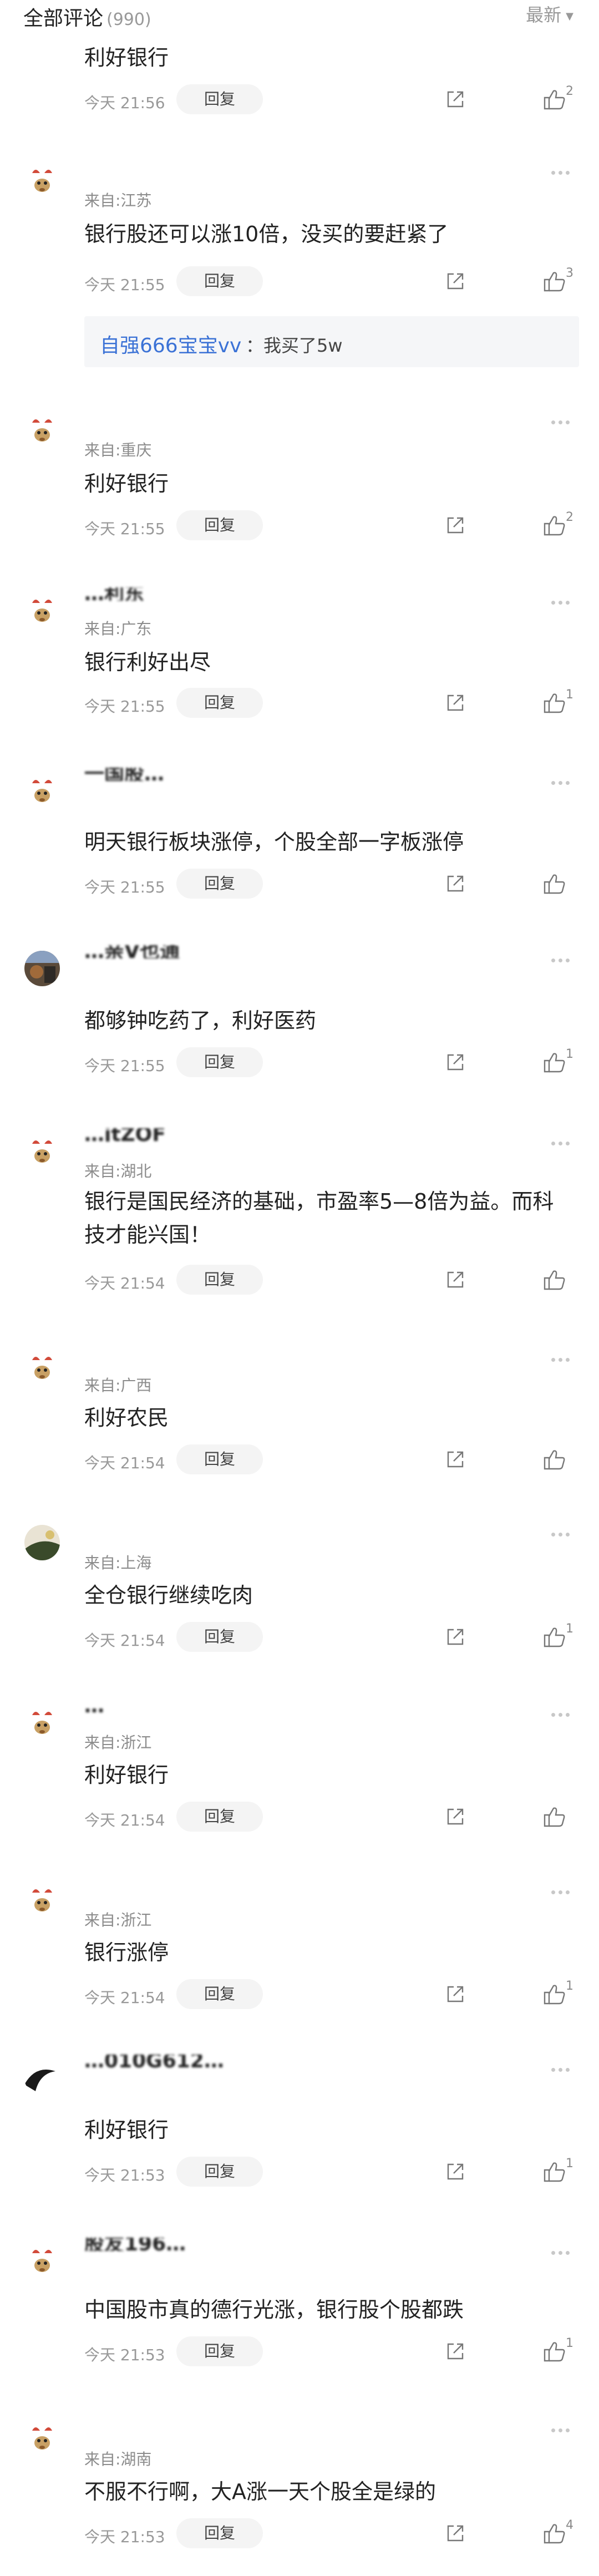 The width and height of the screenshot is (599, 2576). What do you see at coordinates (124, 2355) in the screenshot?
I see `timestamp: 今天 21:53` at bounding box center [124, 2355].